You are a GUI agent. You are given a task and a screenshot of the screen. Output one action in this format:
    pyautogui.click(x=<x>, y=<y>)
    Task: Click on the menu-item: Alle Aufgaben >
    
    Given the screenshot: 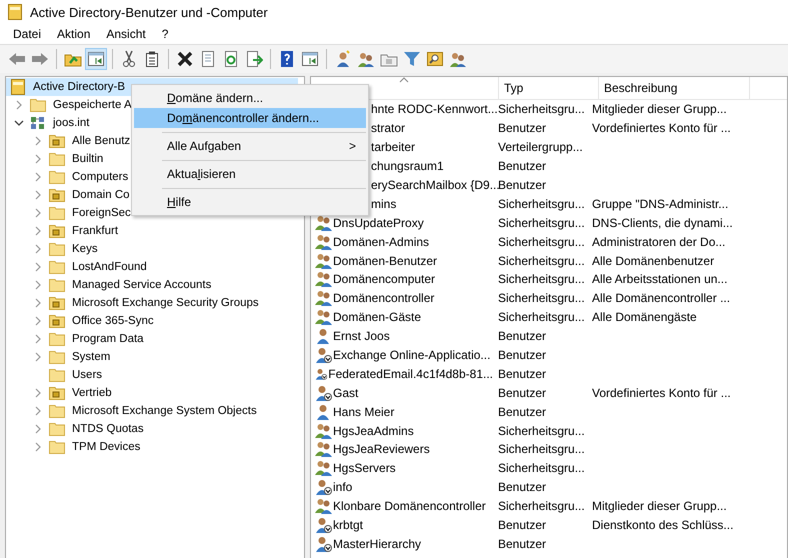 What is the action you would take?
    pyautogui.click(x=250, y=146)
    